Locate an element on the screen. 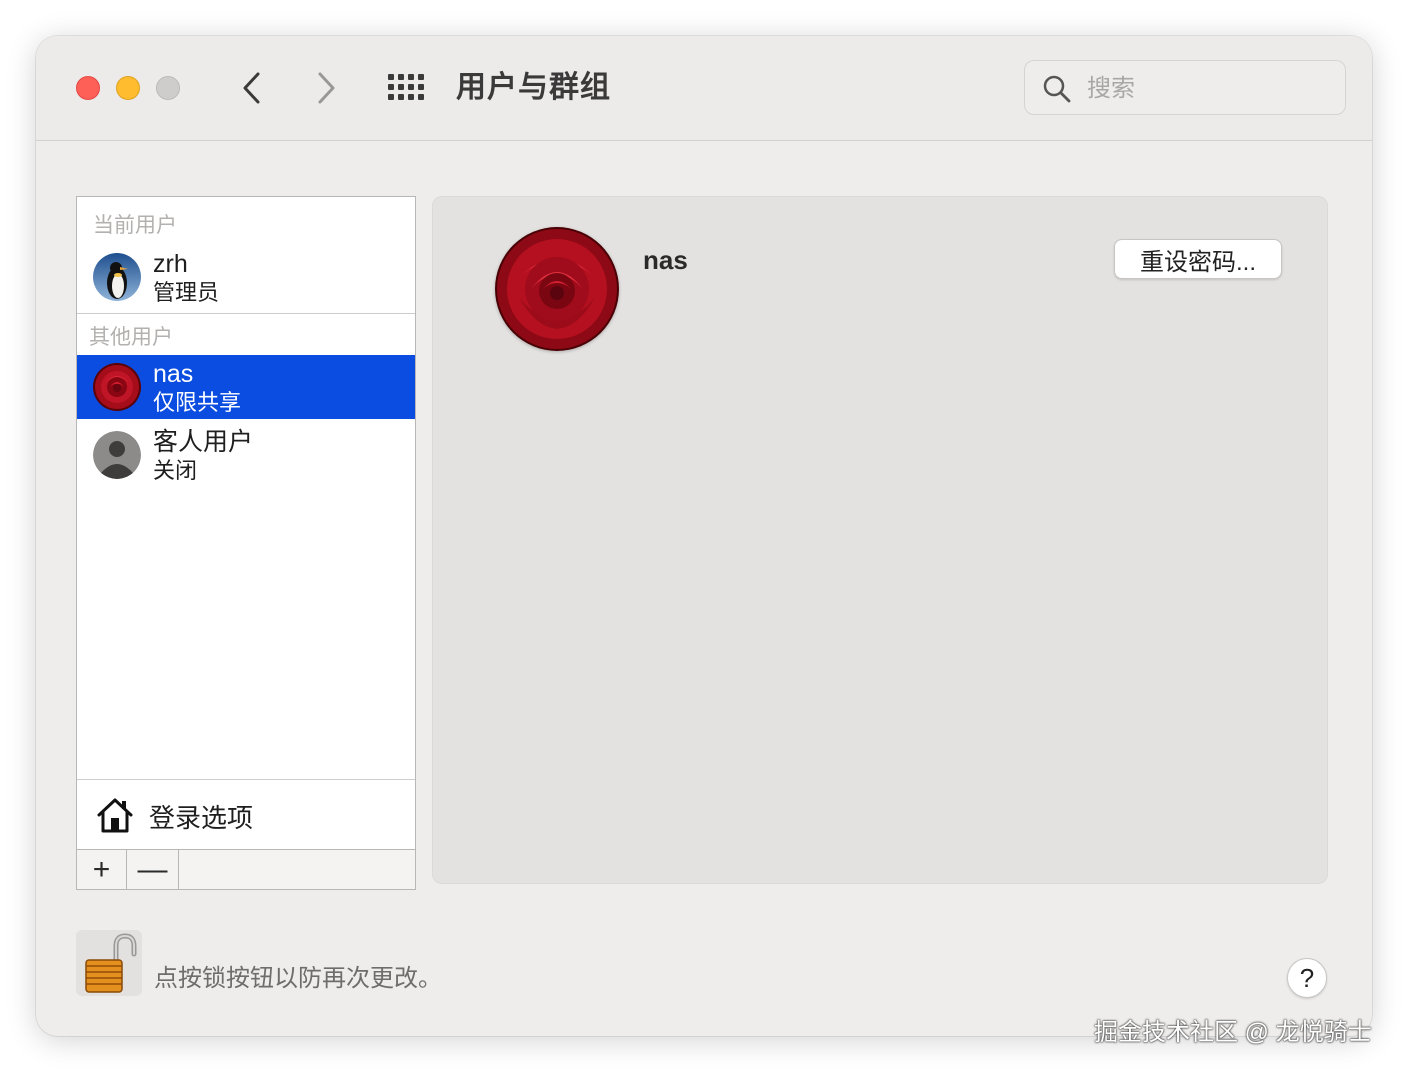 This screenshot has width=1408, height=1072. remove-user-button: — is located at coordinates (153, 869).